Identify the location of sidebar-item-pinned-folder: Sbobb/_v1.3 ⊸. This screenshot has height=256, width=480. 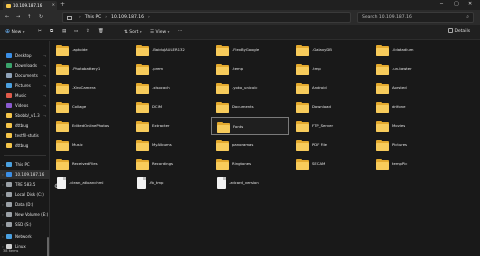
(25, 115).